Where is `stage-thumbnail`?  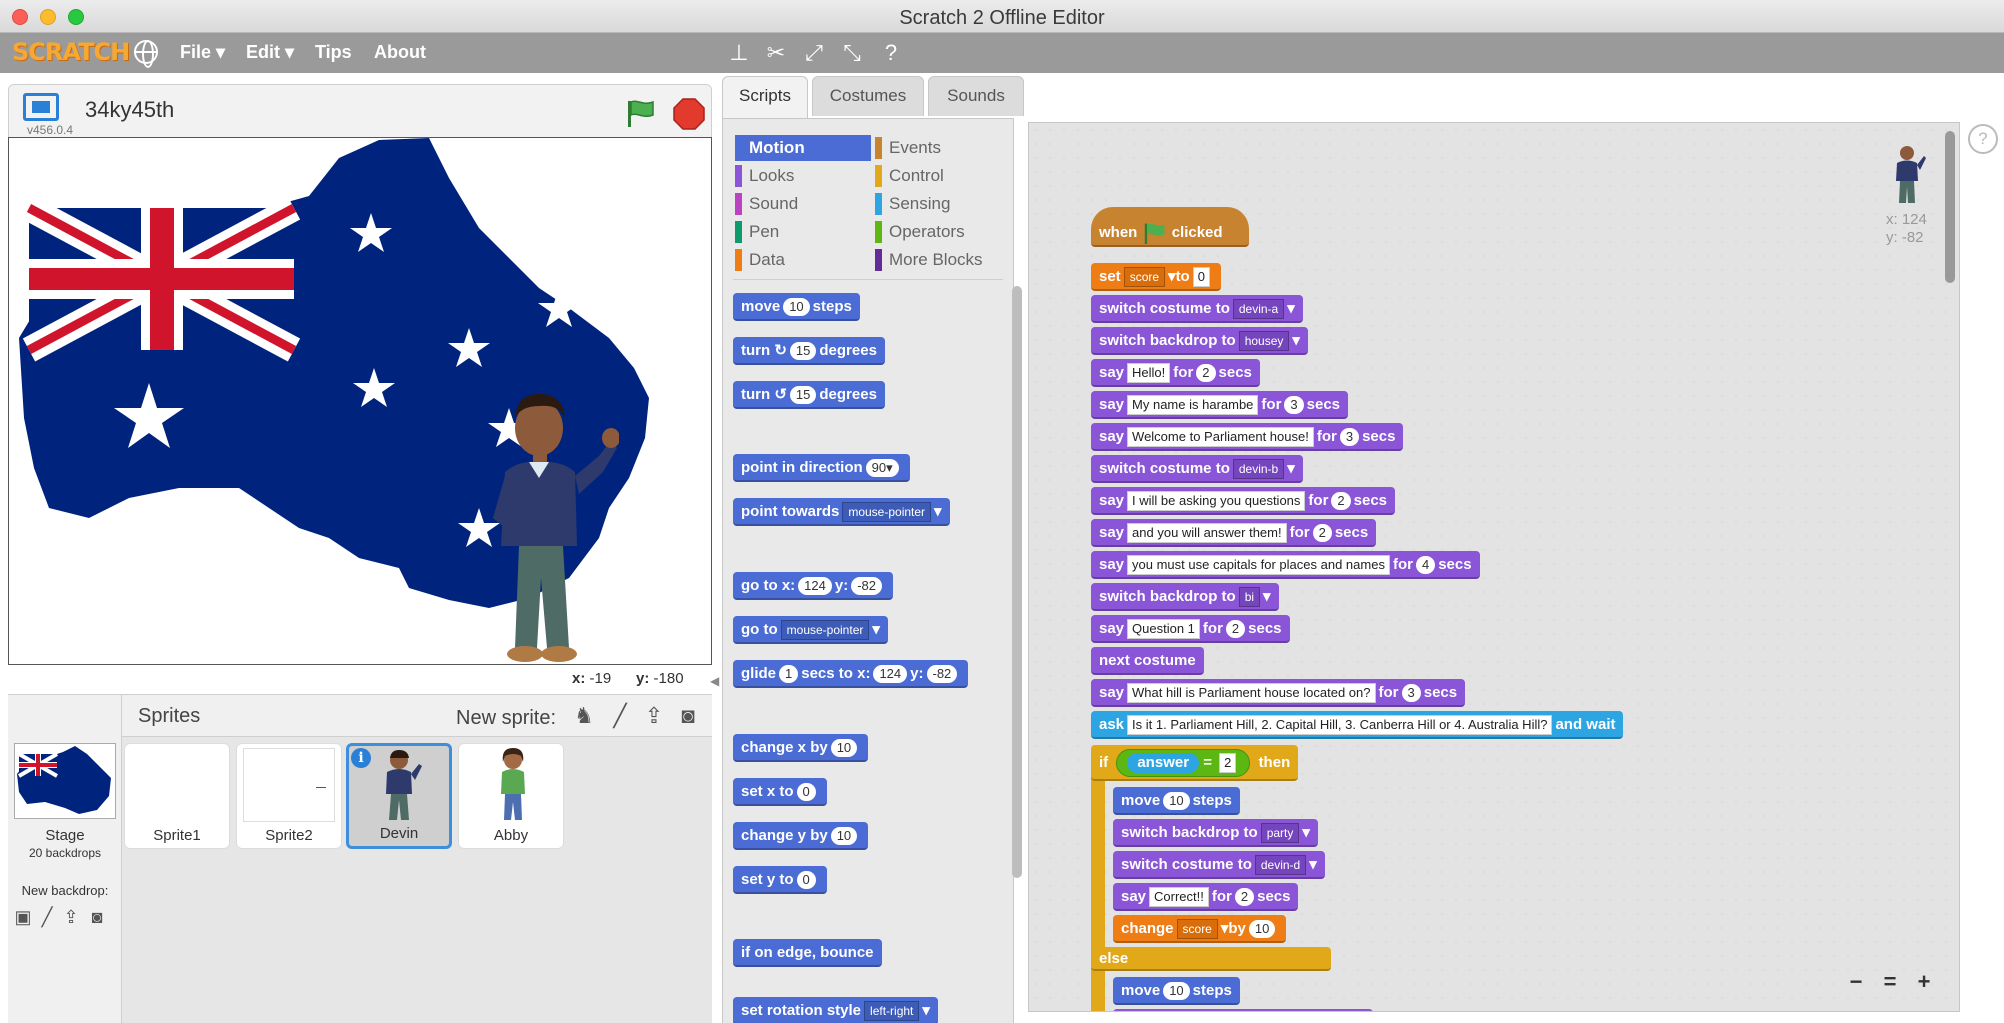 stage-thumbnail is located at coordinates (65, 781).